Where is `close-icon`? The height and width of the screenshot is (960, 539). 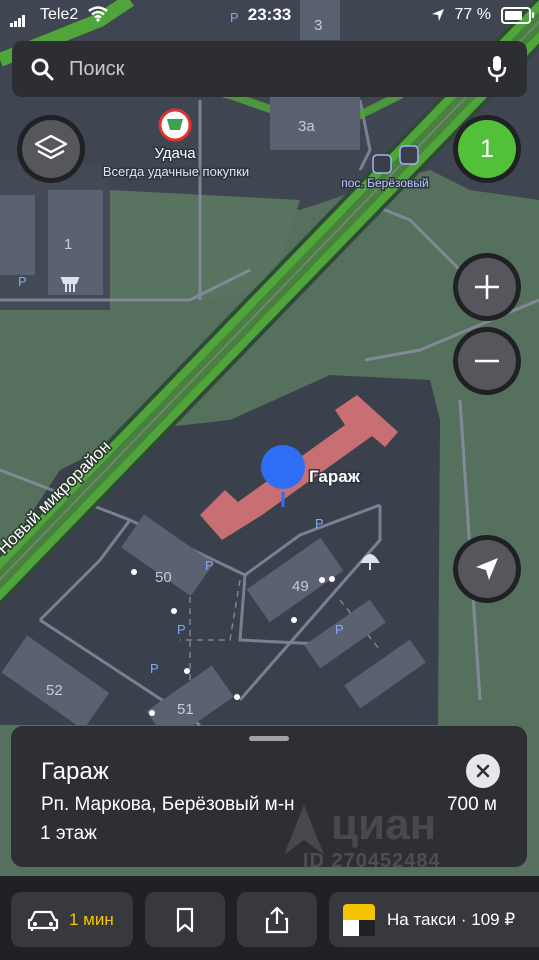
close-icon is located at coordinates (483, 771).